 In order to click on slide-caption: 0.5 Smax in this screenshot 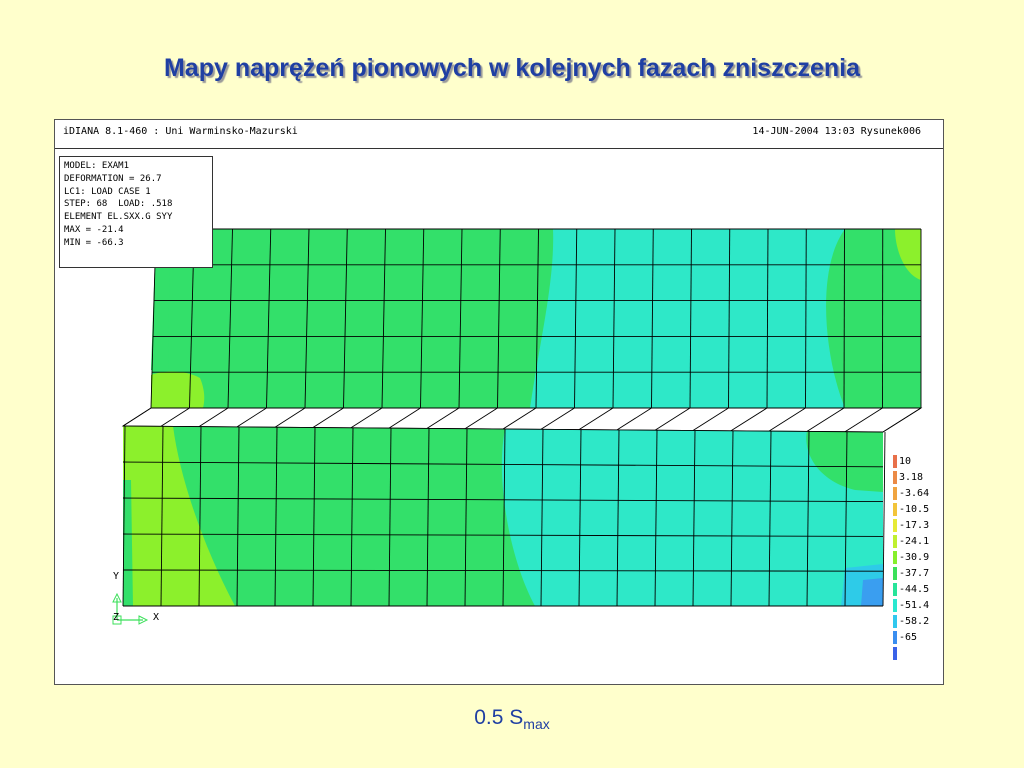, I will do `click(512, 719)`.